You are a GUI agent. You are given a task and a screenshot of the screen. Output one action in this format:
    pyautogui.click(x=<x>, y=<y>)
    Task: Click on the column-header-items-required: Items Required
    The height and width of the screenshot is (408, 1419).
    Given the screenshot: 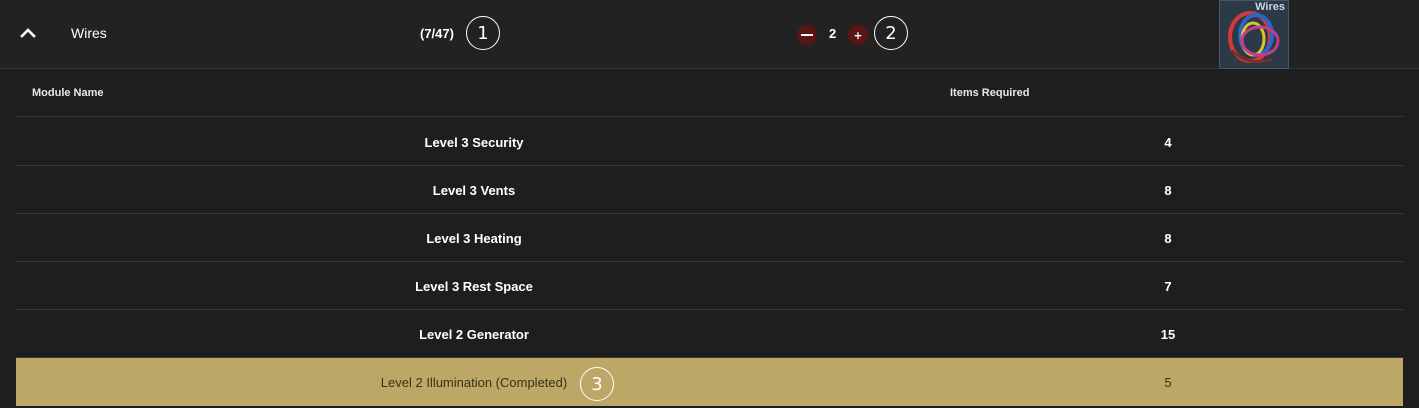 What is the action you would take?
    pyautogui.click(x=990, y=93)
    